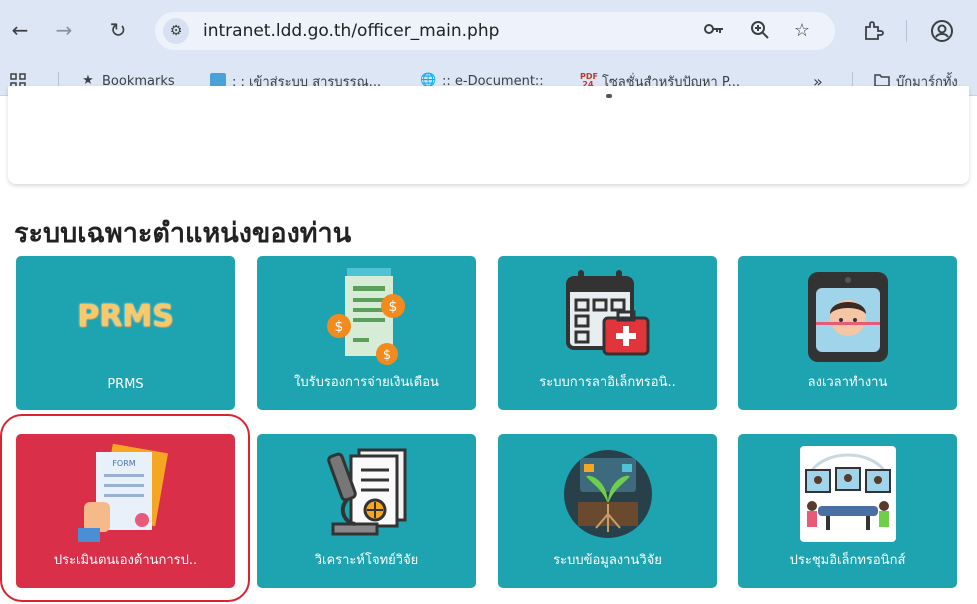 The height and width of the screenshot is (604, 977). What do you see at coordinates (20, 30) in the screenshot?
I see `back-arrow-icon: ←` at bounding box center [20, 30].